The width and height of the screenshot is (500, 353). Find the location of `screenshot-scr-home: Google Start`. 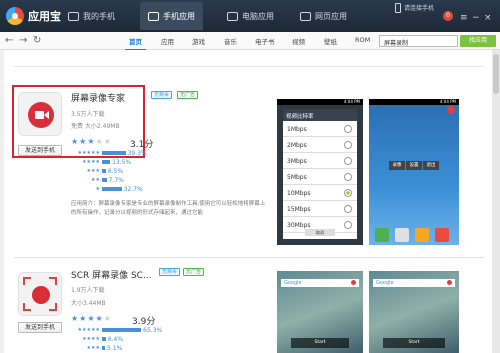

screenshot-scr-home: Google Start is located at coordinates (320, 312).